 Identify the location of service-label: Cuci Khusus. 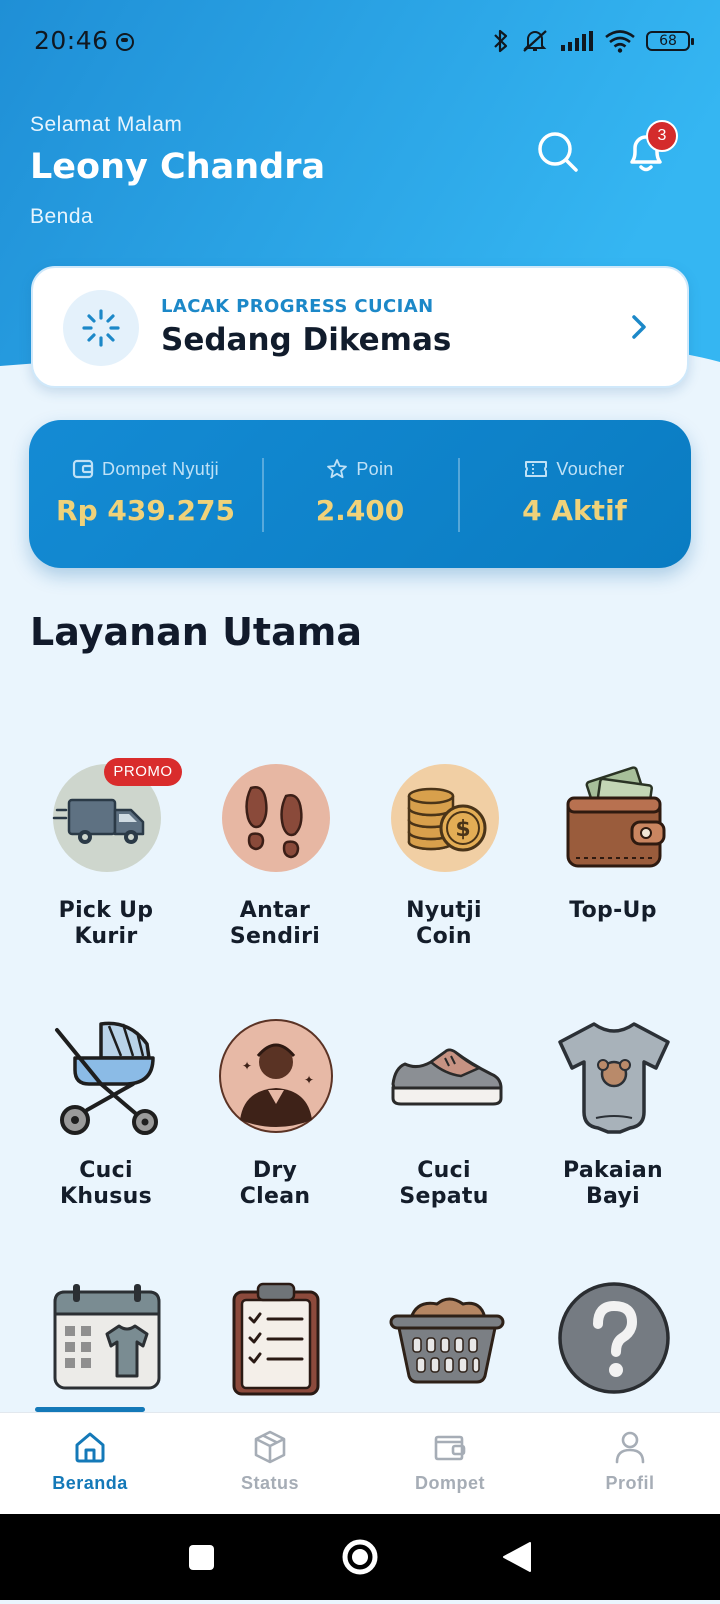
(106, 1183).